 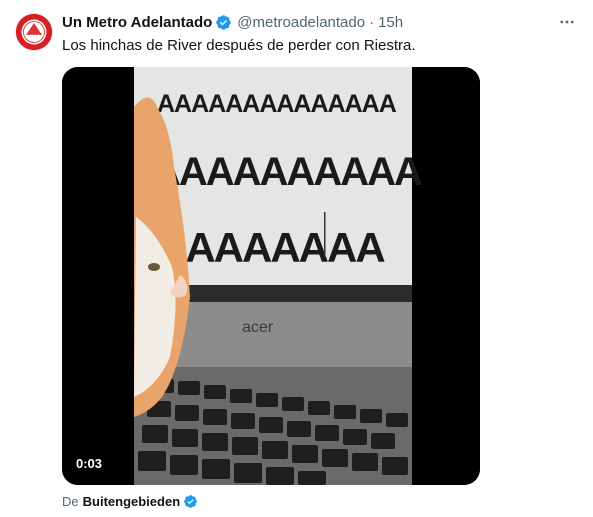 I want to click on video-duration: 0:03, so click(x=89, y=463).